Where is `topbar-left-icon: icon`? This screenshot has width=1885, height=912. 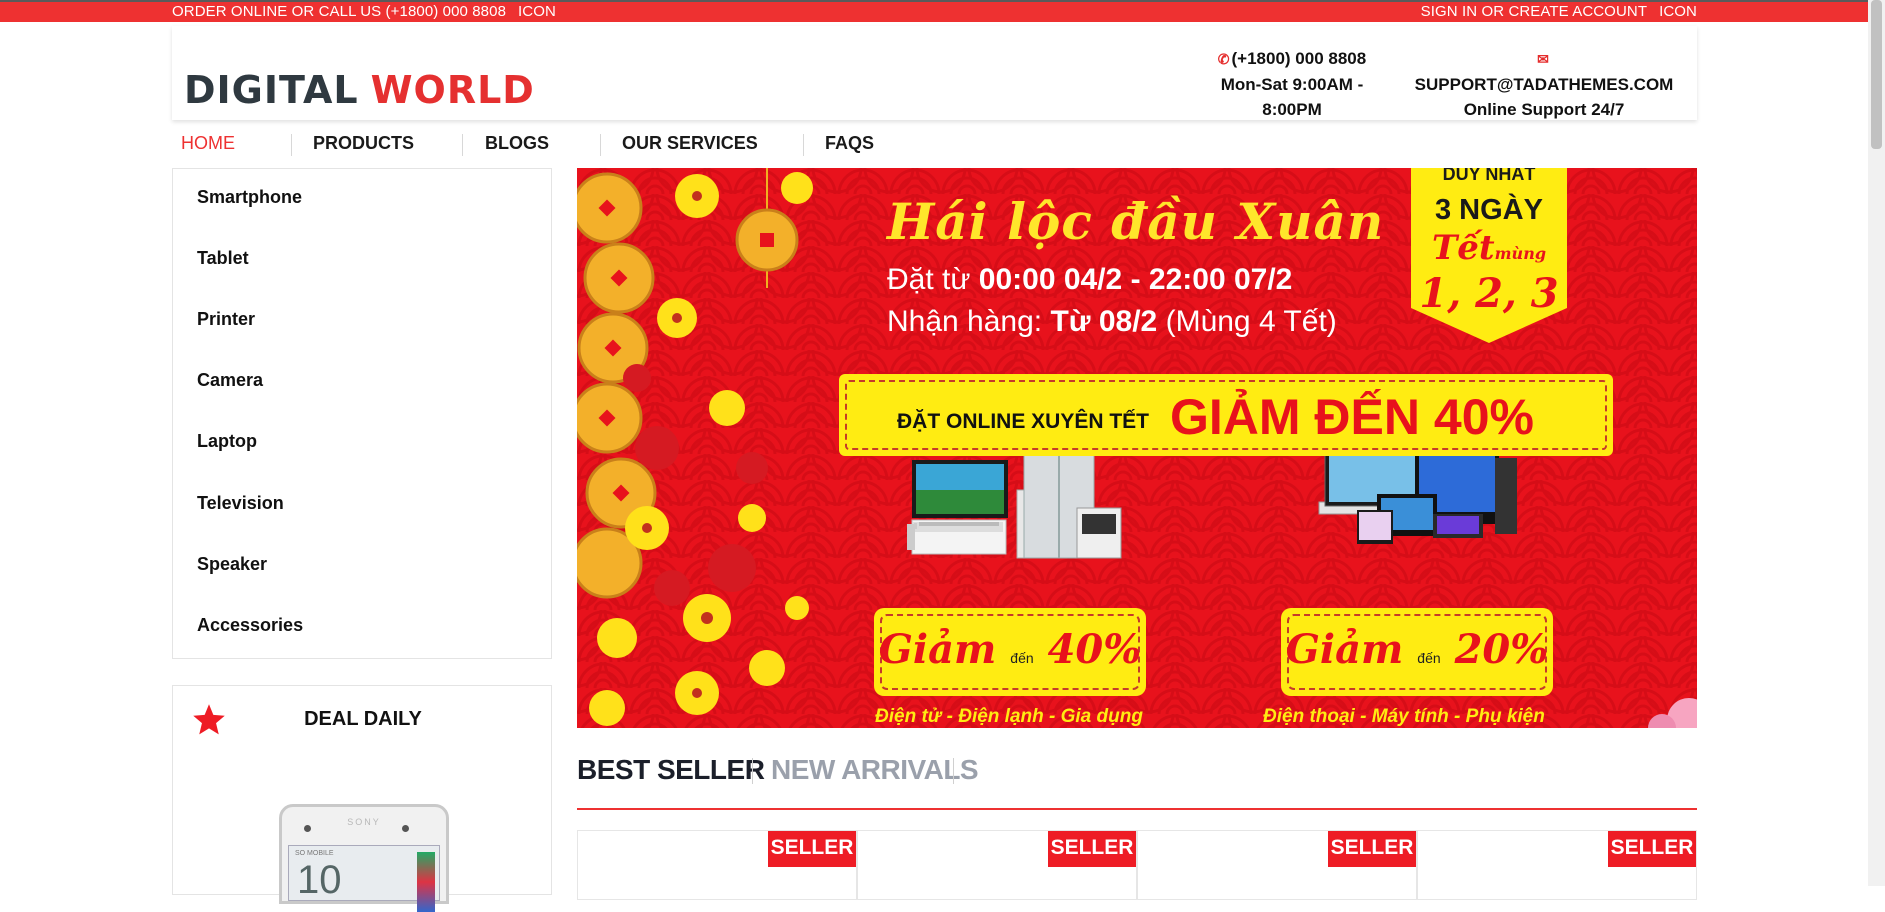 topbar-left-icon: icon is located at coordinates (537, 11).